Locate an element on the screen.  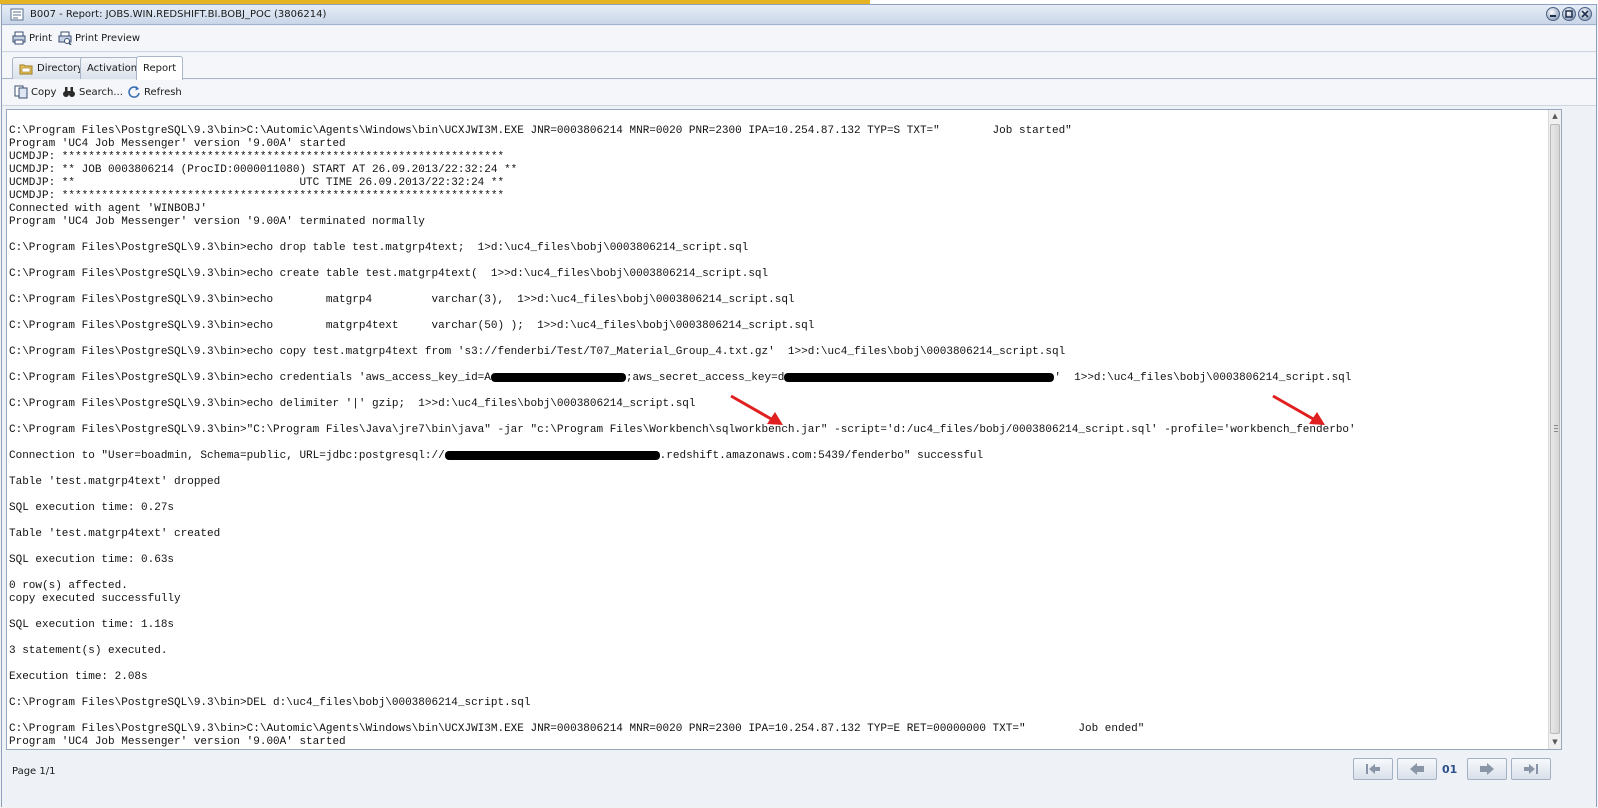
minimize-icon is located at coordinates (1553, 16).